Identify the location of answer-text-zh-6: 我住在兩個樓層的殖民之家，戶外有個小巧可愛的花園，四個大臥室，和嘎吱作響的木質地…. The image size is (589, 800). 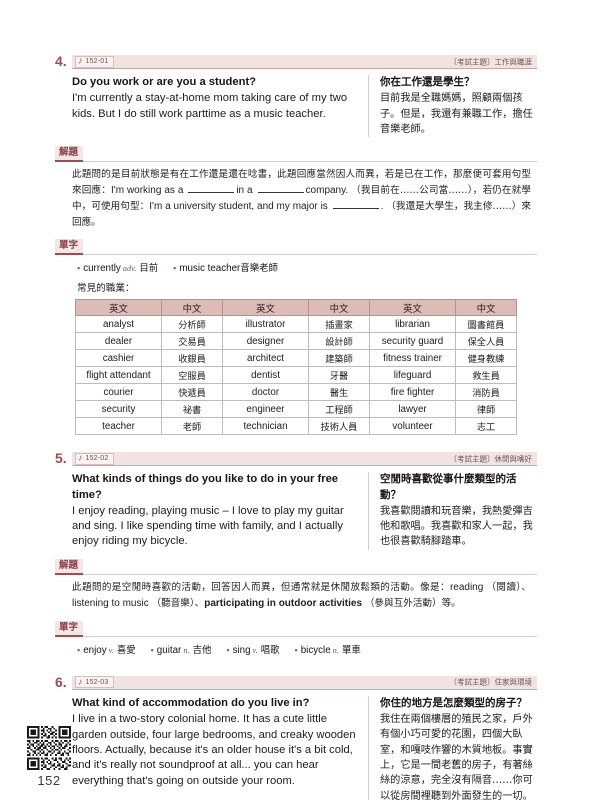
(456, 757).